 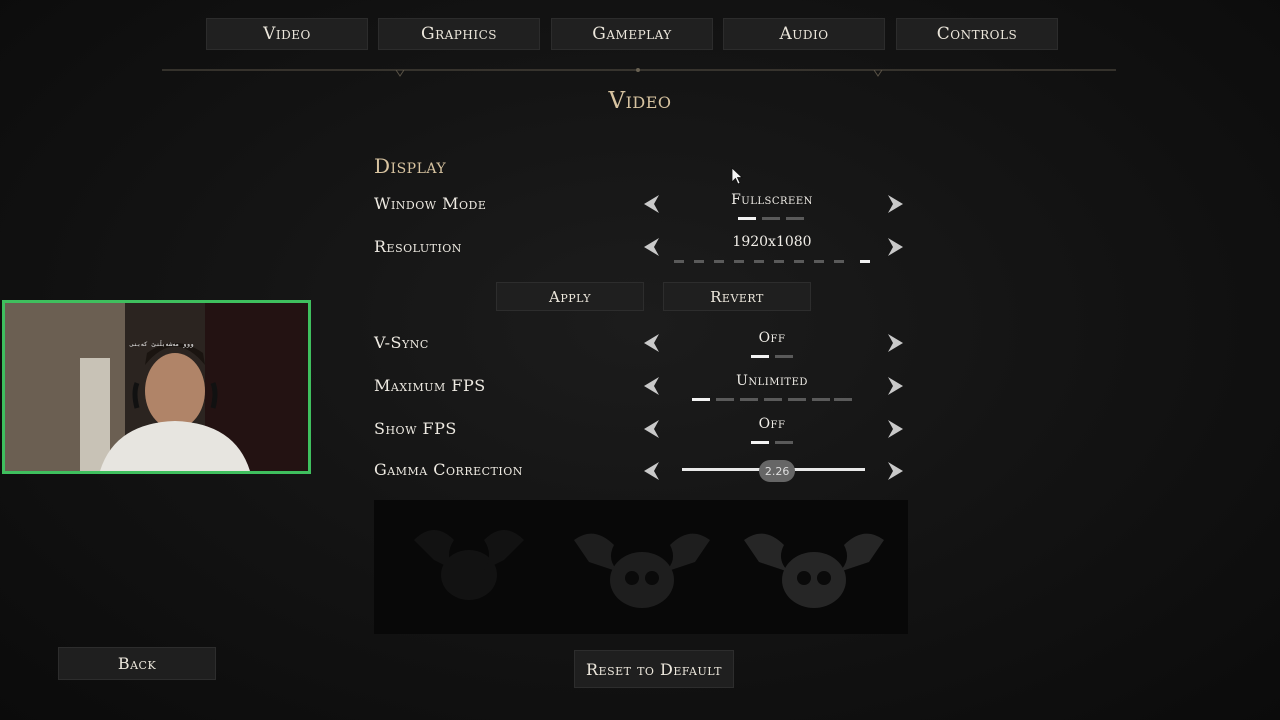 What do you see at coordinates (430, 203) in the screenshot?
I see `window-mode-label: Window Mode` at bounding box center [430, 203].